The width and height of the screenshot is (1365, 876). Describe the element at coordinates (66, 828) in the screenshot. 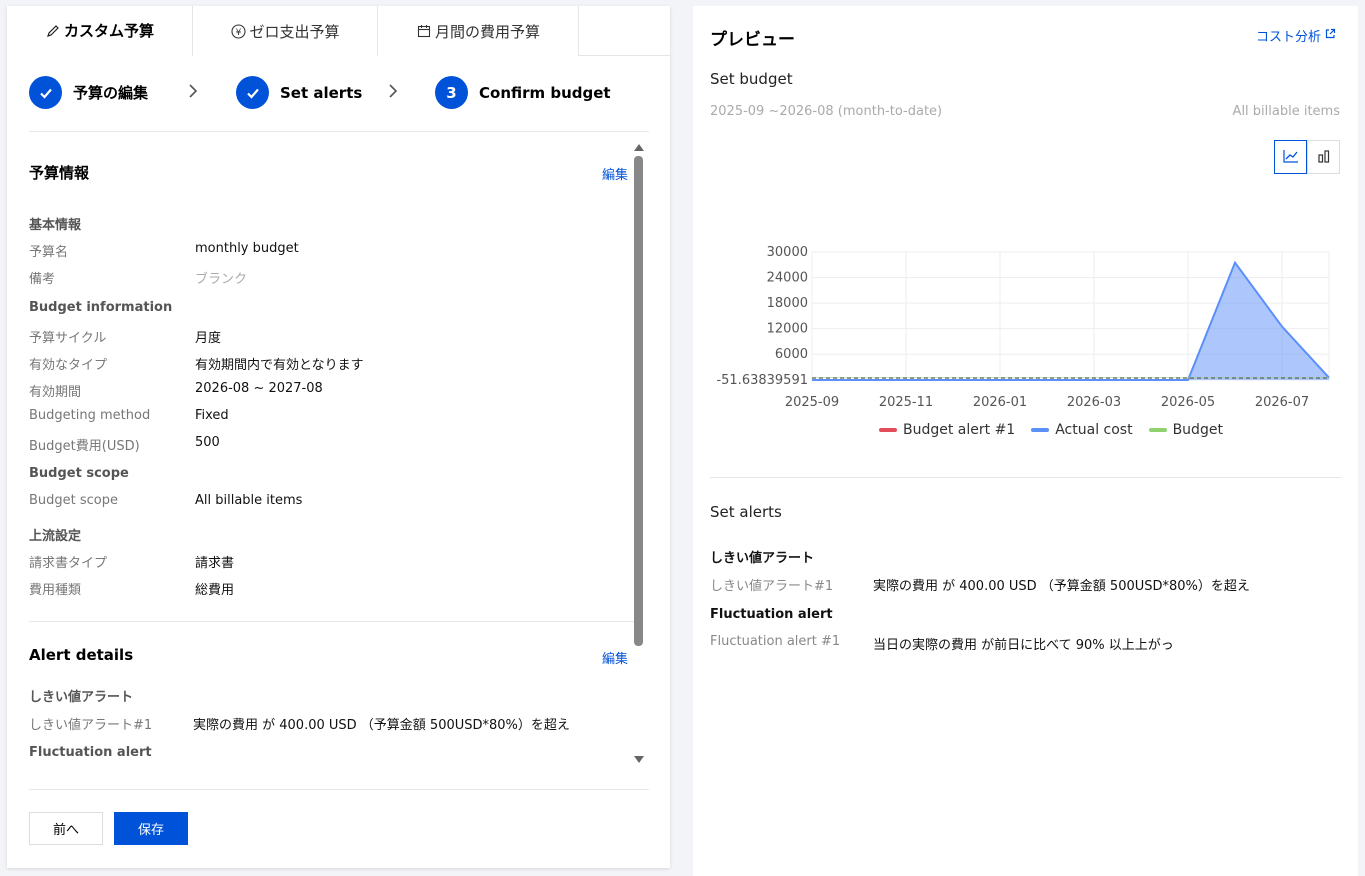

I see `previous-button: 前へ` at that location.